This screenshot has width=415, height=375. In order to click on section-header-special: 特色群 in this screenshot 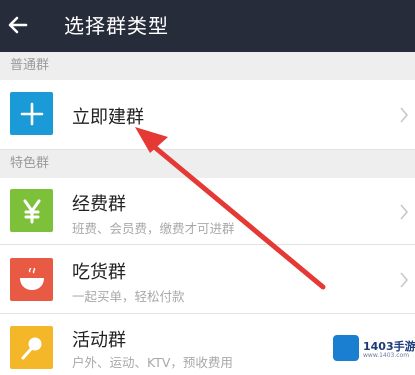, I will do `click(207, 164)`.